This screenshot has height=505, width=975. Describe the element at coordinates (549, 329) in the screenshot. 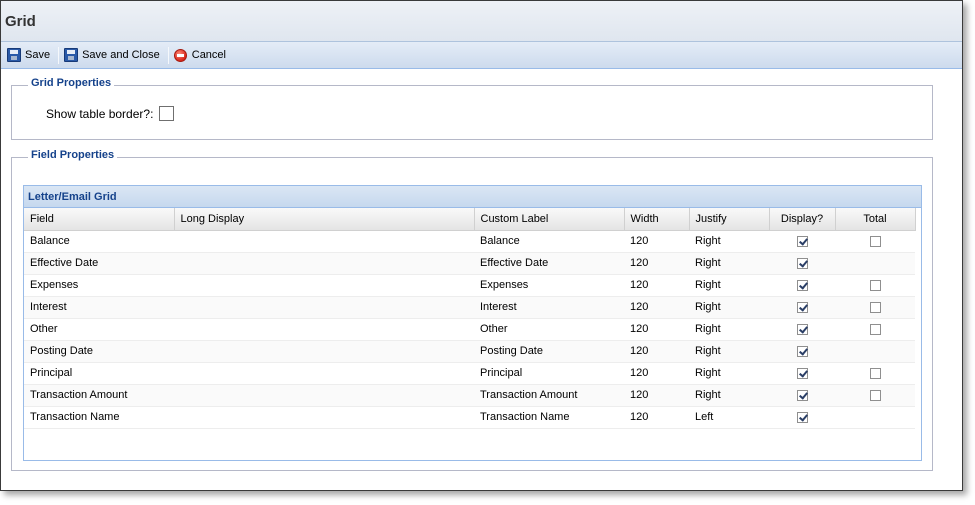

I see `custom-label-cell: Other` at that location.